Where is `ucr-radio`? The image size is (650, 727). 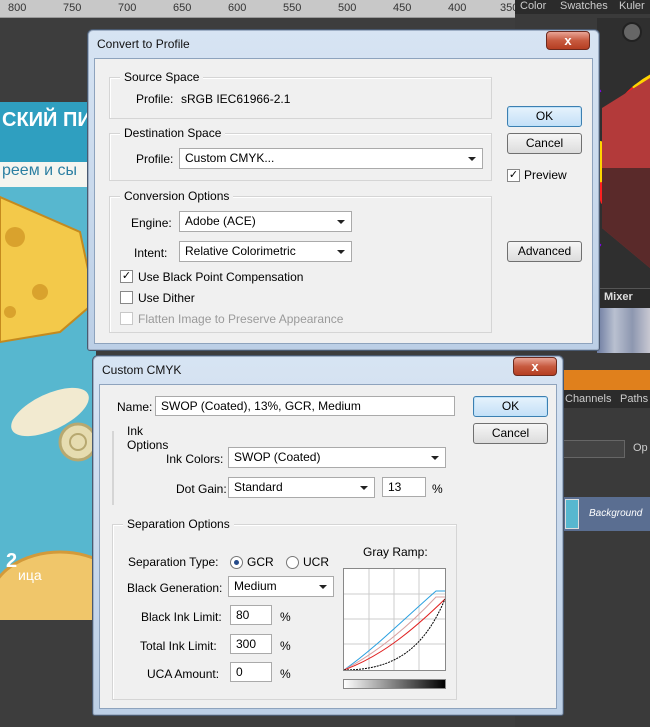 ucr-radio is located at coordinates (292, 562).